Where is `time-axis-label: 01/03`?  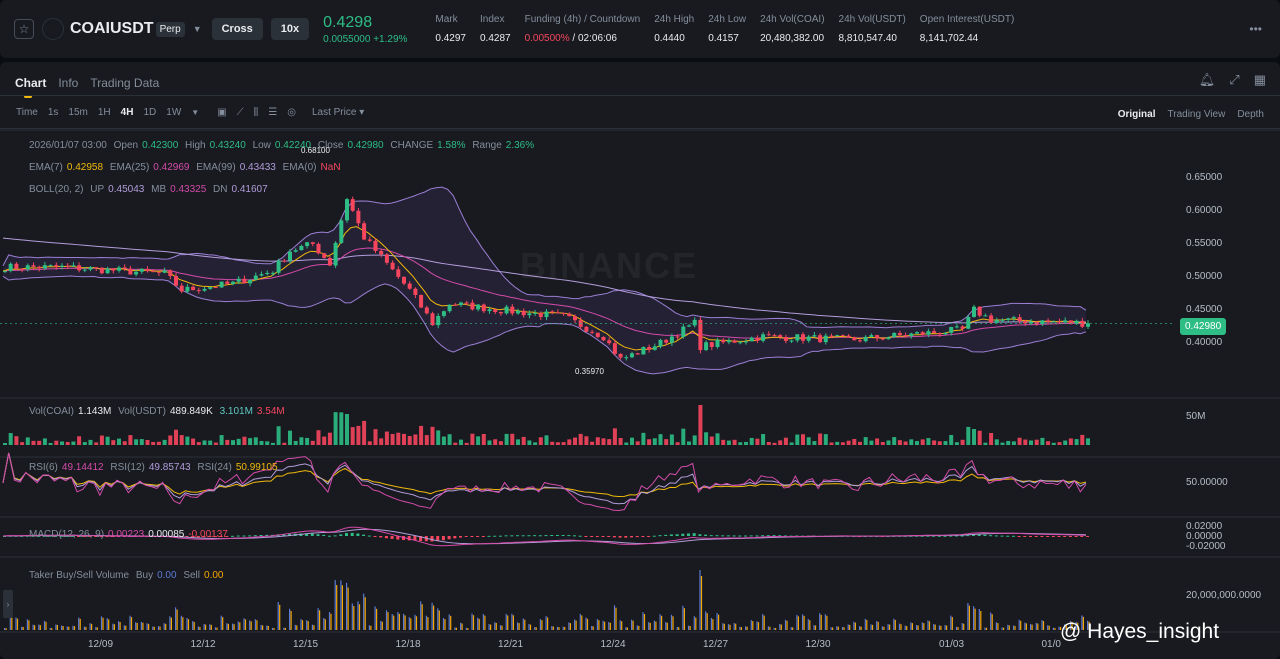 time-axis-label: 01/03 is located at coordinates (952, 644).